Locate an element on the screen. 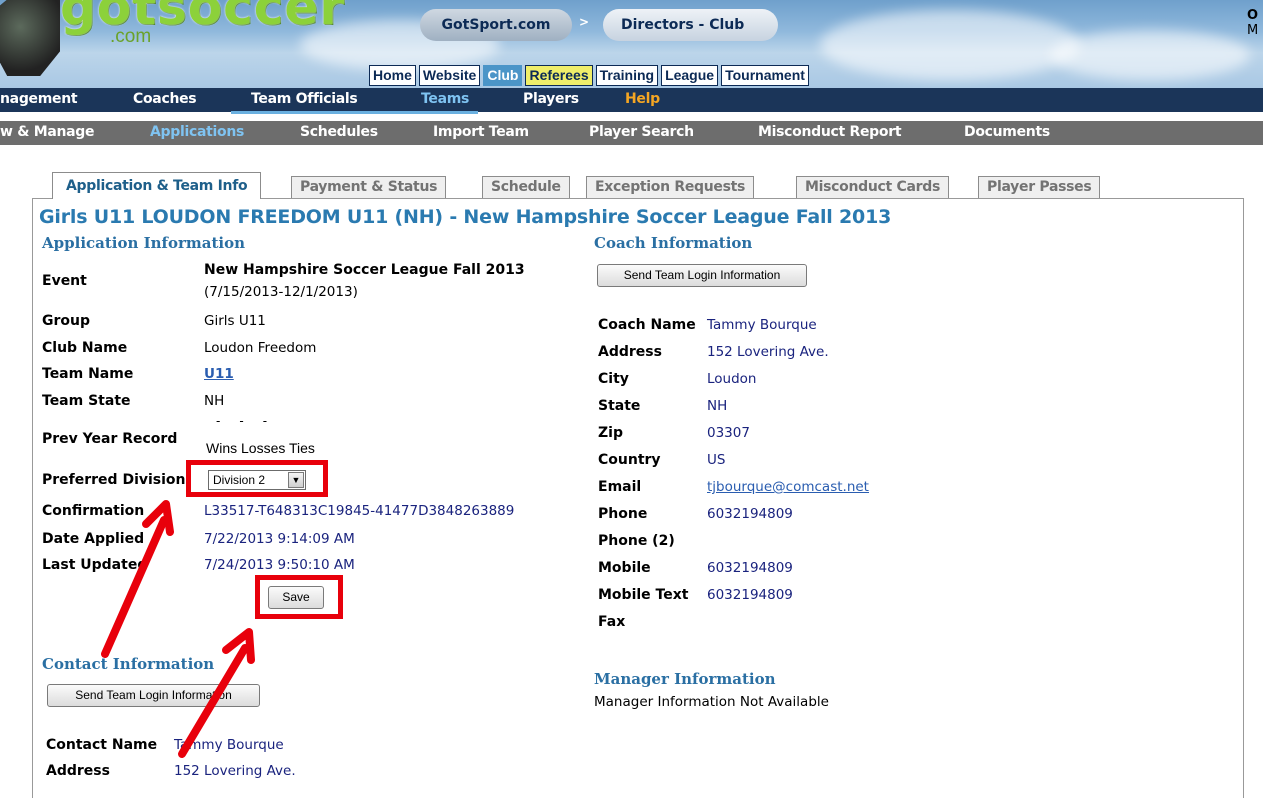  main-nav-home: Home is located at coordinates (392, 75).